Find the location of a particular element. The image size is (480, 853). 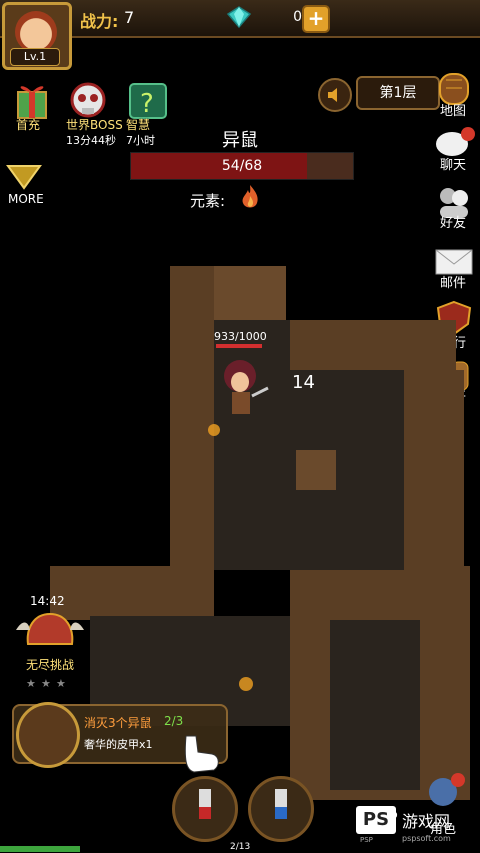

enemy-hp-text: 54/68 is located at coordinates (242, 166).